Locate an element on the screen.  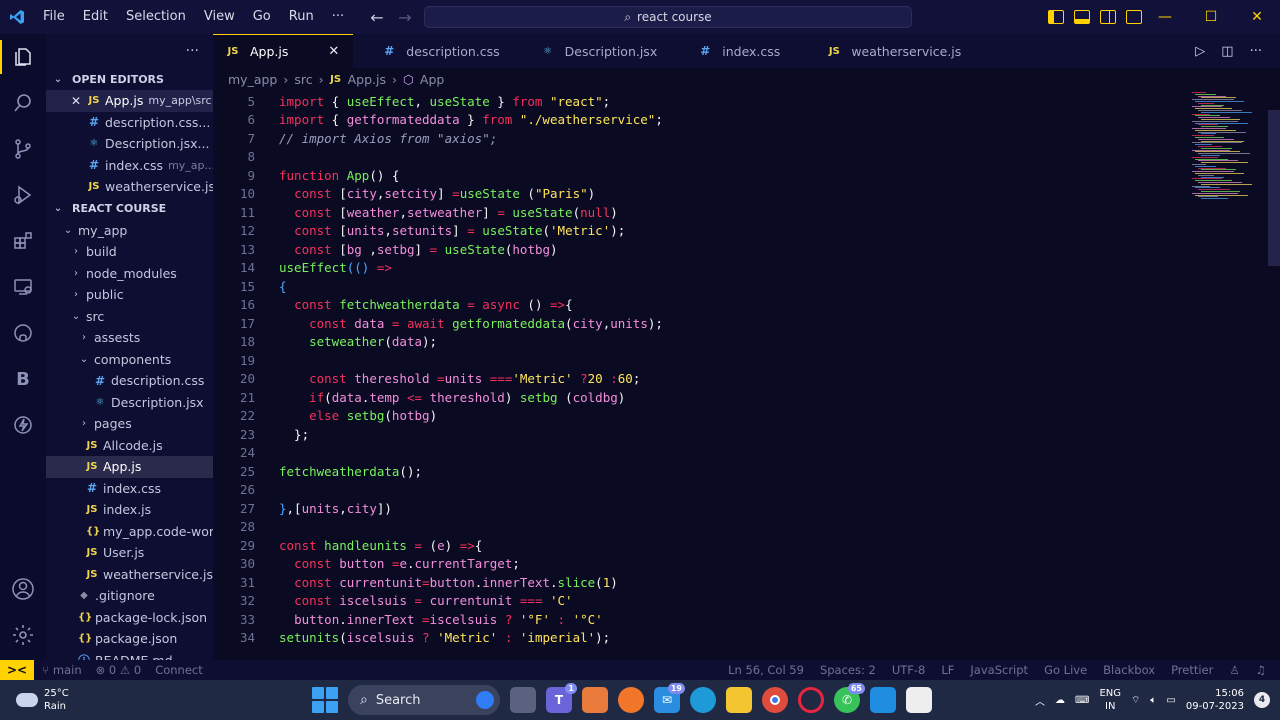
toggle-primary-sidebar-icon is located at coordinates (1056, 17).